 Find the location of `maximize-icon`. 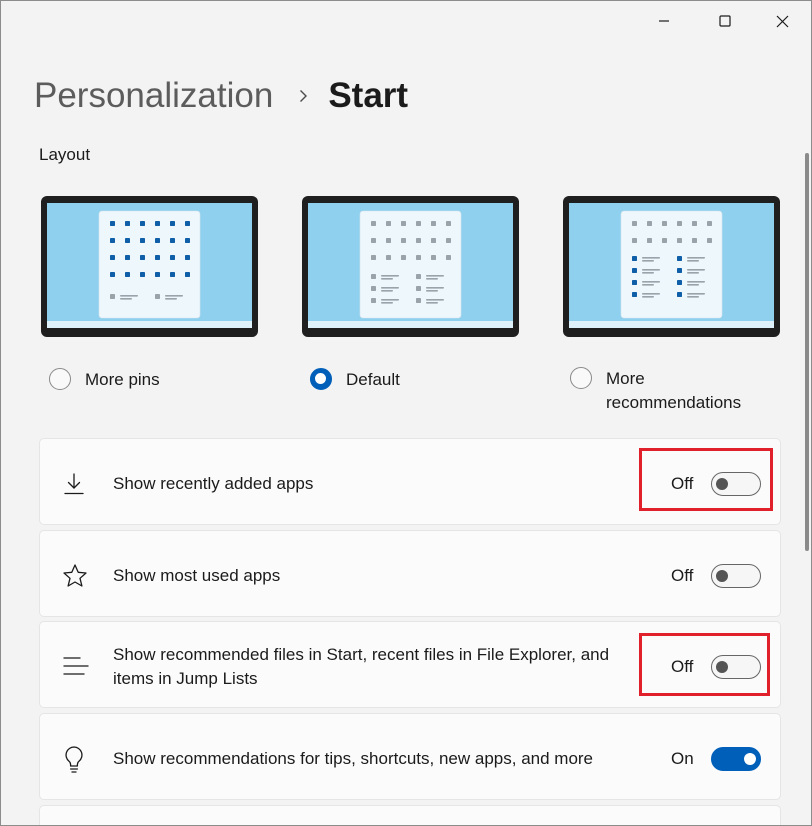

maximize-icon is located at coordinates (725, 21).